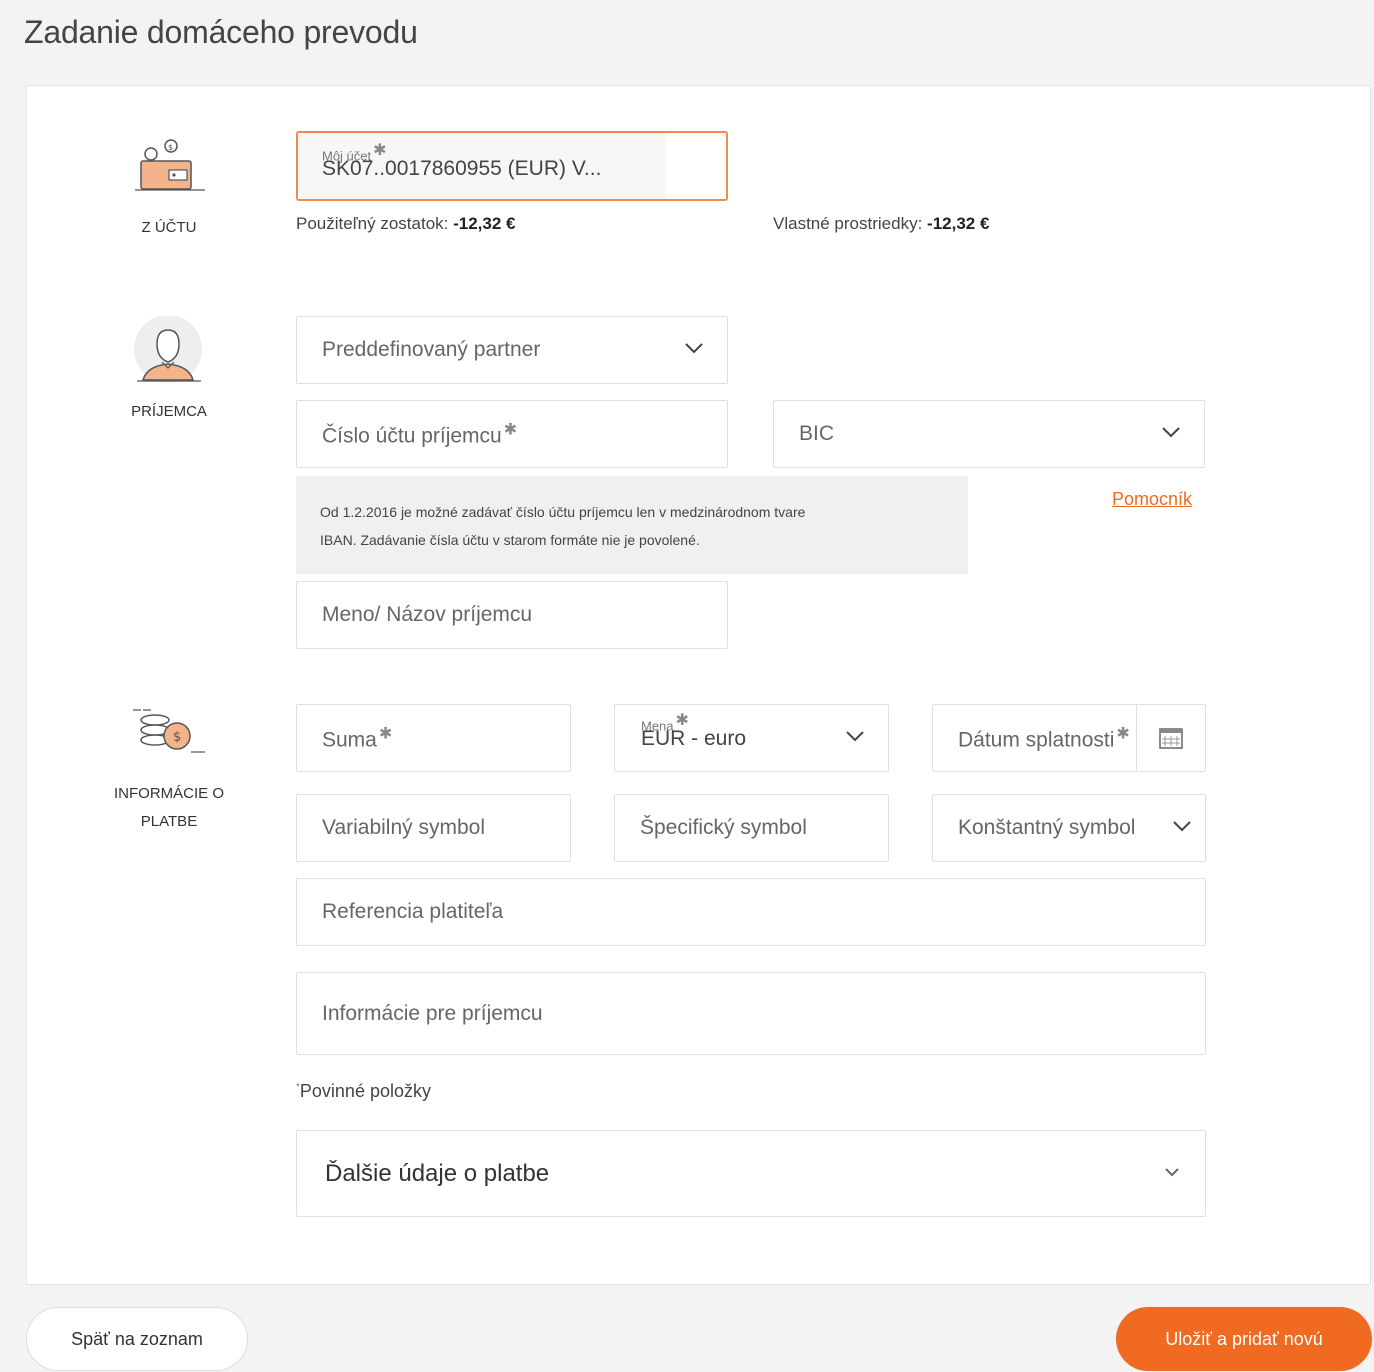 The width and height of the screenshot is (1374, 1372). What do you see at coordinates (1036, 740) in the screenshot?
I see `due-date-placeholder: Dátum splatnosti` at bounding box center [1036, 740].